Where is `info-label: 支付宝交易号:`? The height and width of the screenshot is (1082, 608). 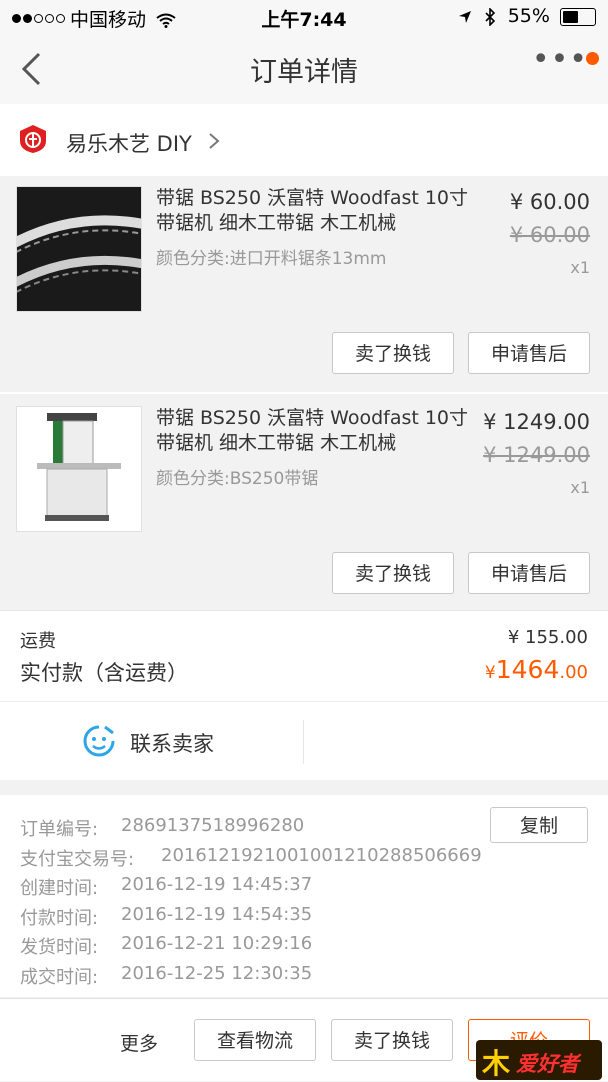 info-label: 支付宝交易号: is located at coordinates (77, 859).